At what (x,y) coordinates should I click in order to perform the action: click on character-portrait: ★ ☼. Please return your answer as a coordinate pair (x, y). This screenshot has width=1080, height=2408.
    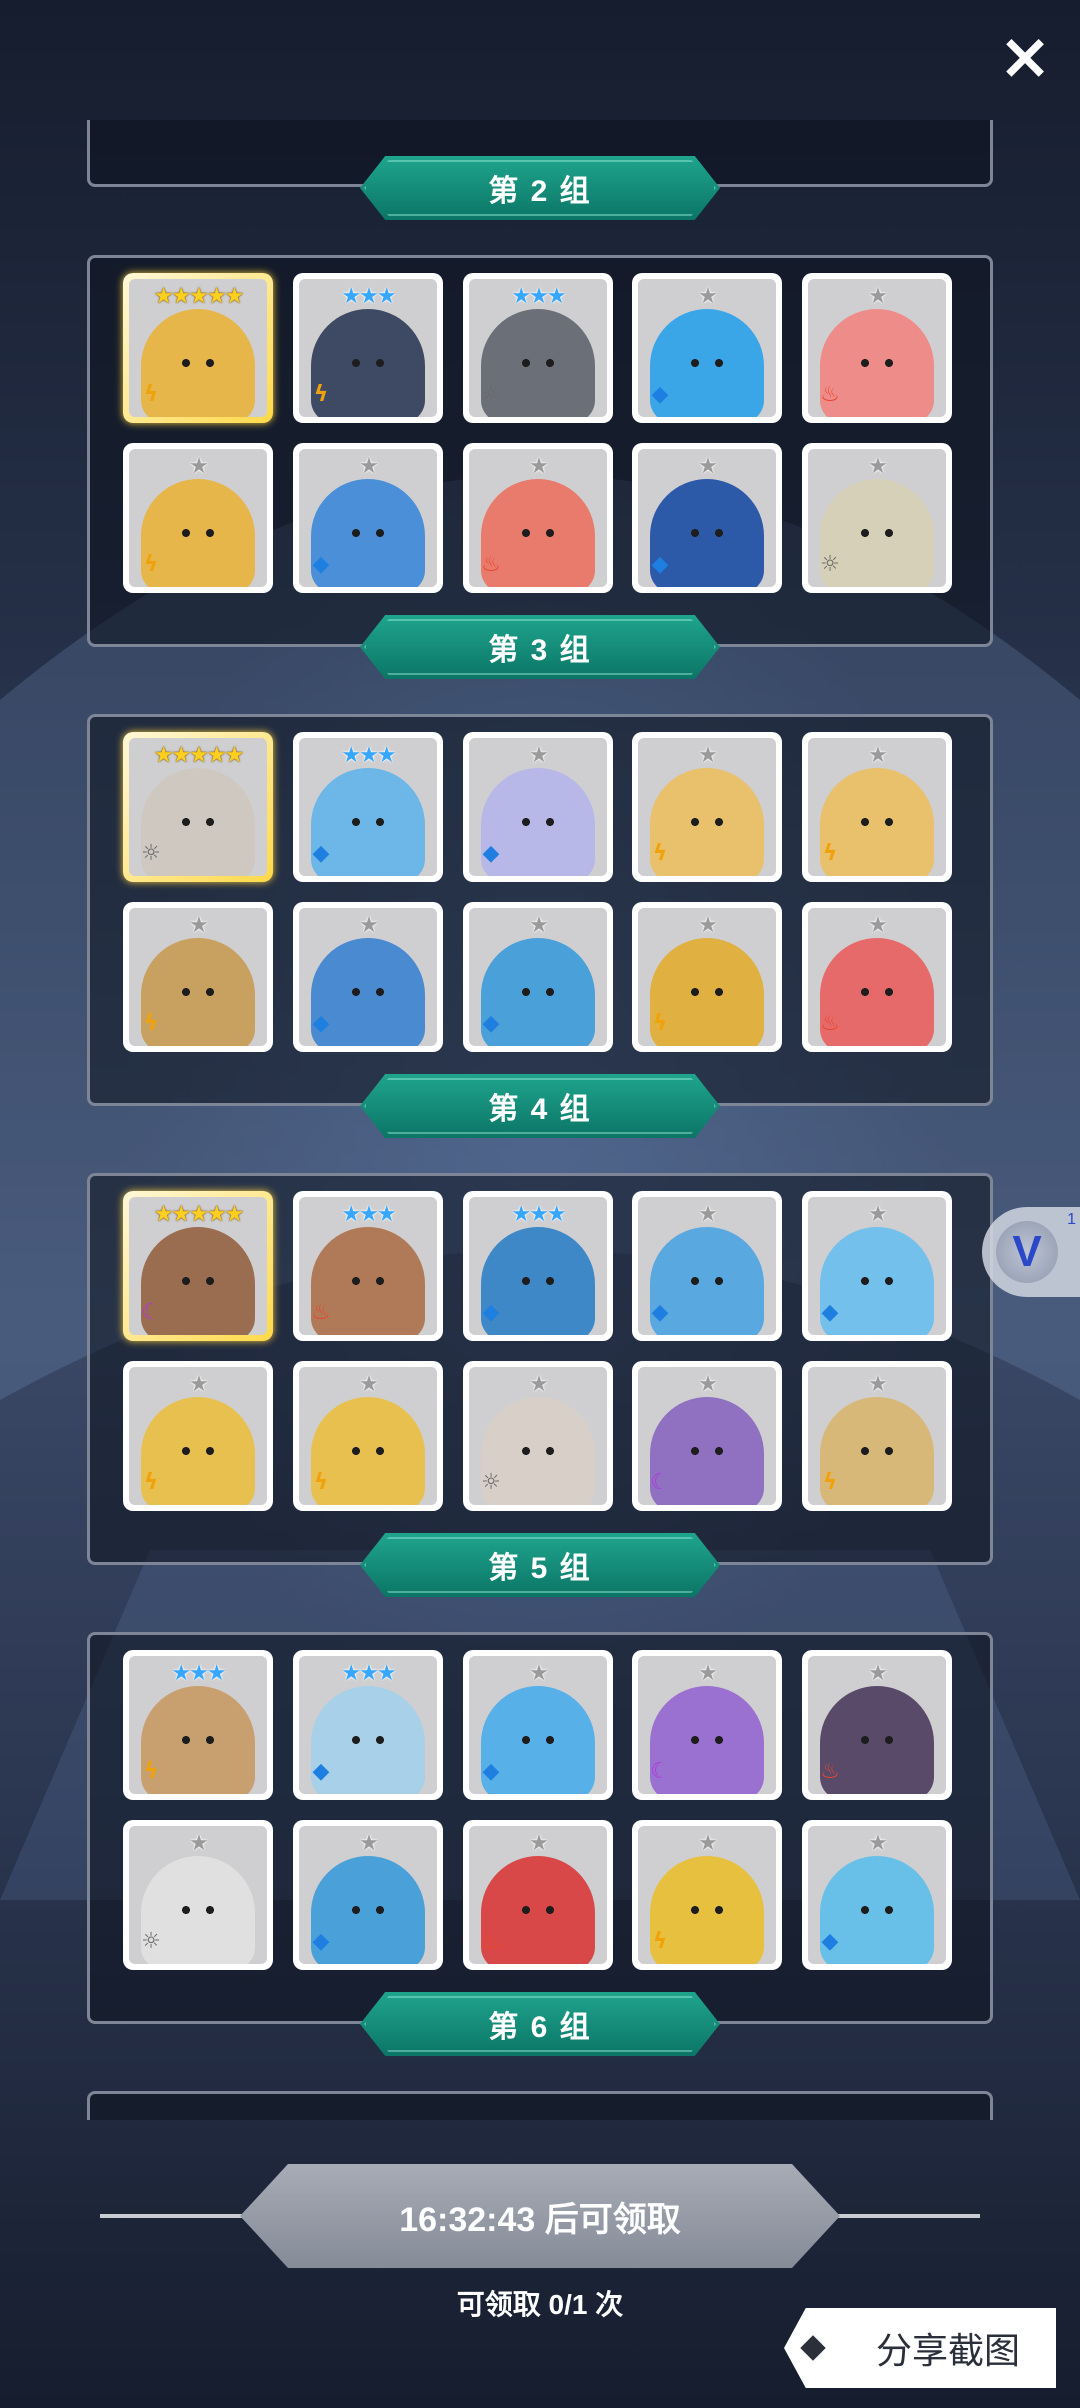
    Looking at the image, I should click on (198, 1895).